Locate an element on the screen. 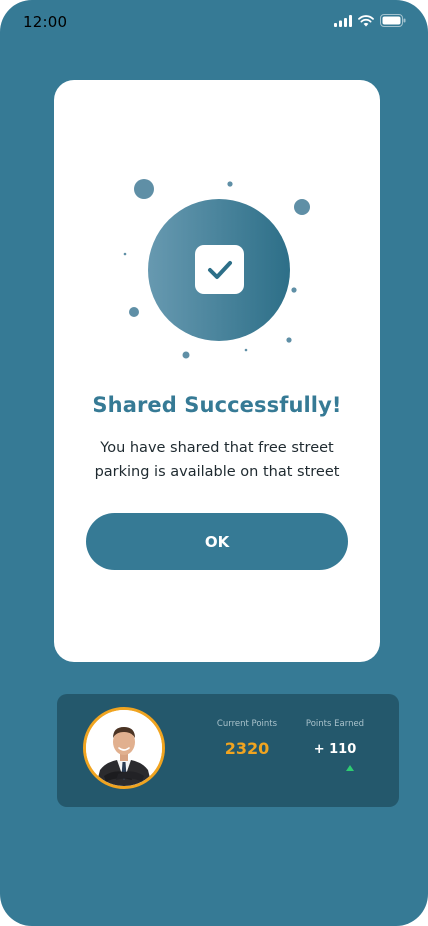  dialog-title: Shared Successfully! is located at coordinates (217, 405).